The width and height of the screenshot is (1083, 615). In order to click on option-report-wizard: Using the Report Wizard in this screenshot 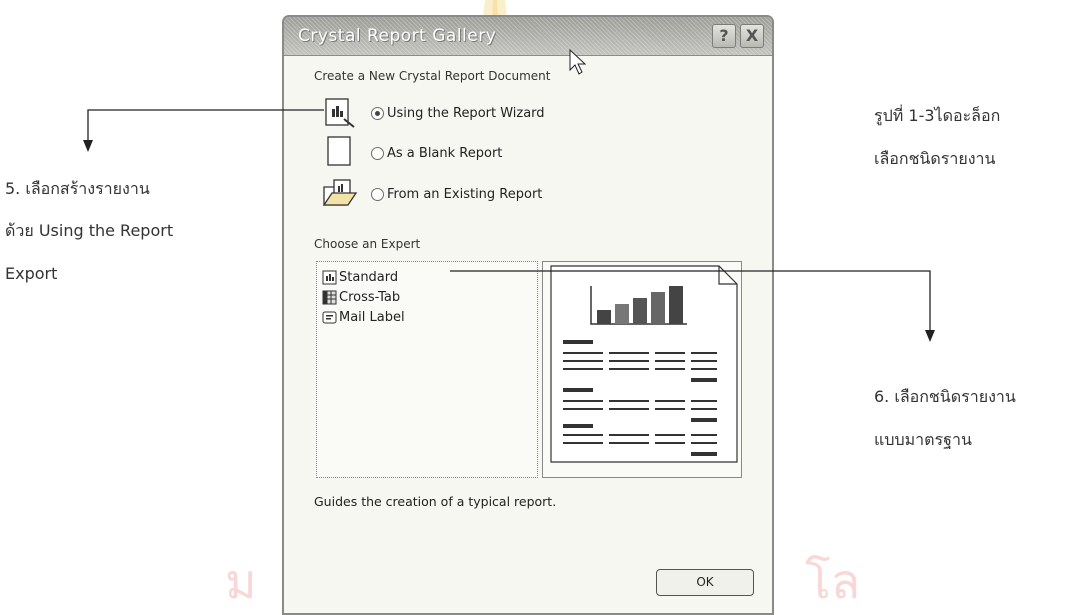, I will do `click(458, 113)`.